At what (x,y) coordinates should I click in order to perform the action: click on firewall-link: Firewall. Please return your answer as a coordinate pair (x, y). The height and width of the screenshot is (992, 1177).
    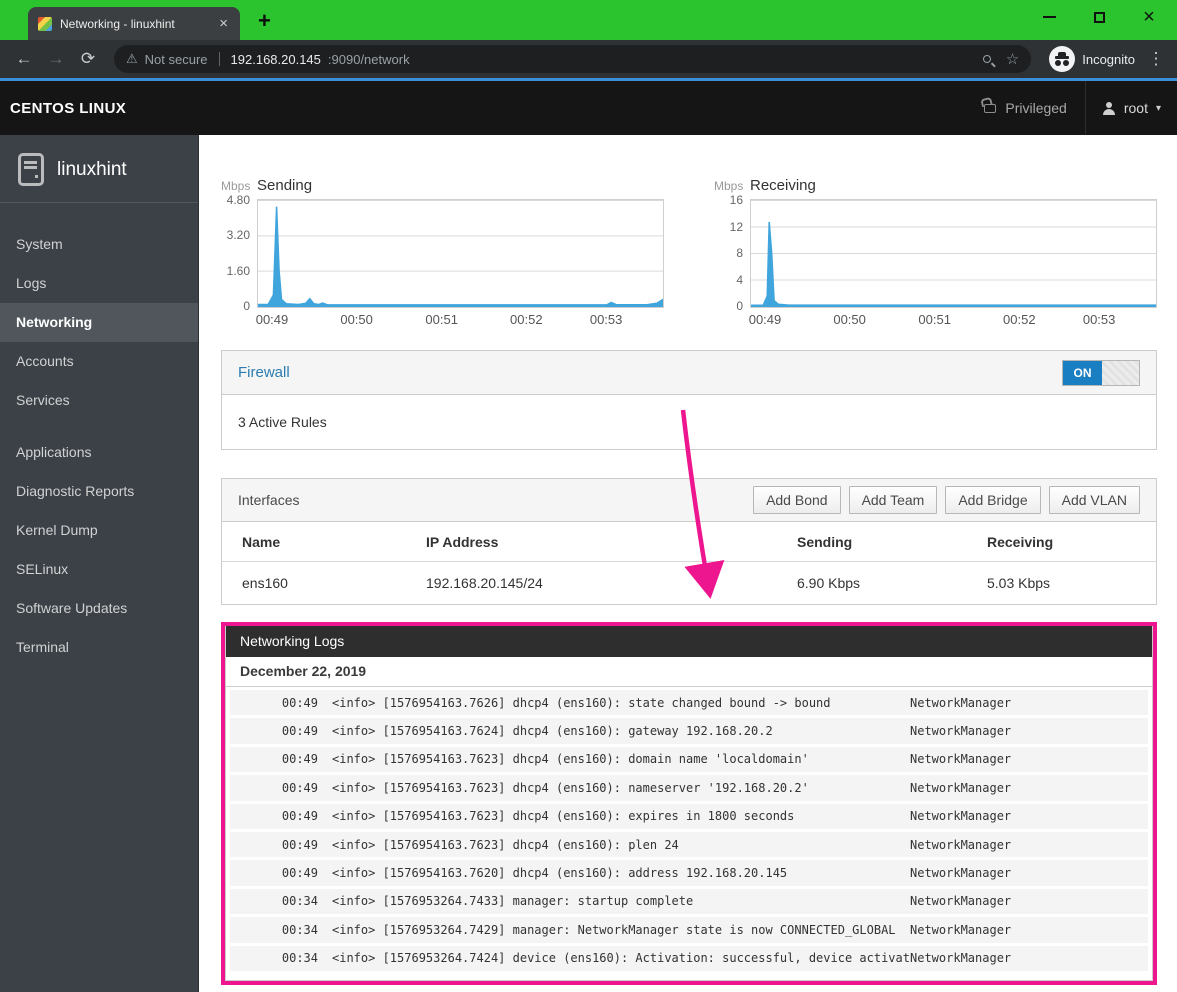
    Looking at the image, I should click on (264, 372).